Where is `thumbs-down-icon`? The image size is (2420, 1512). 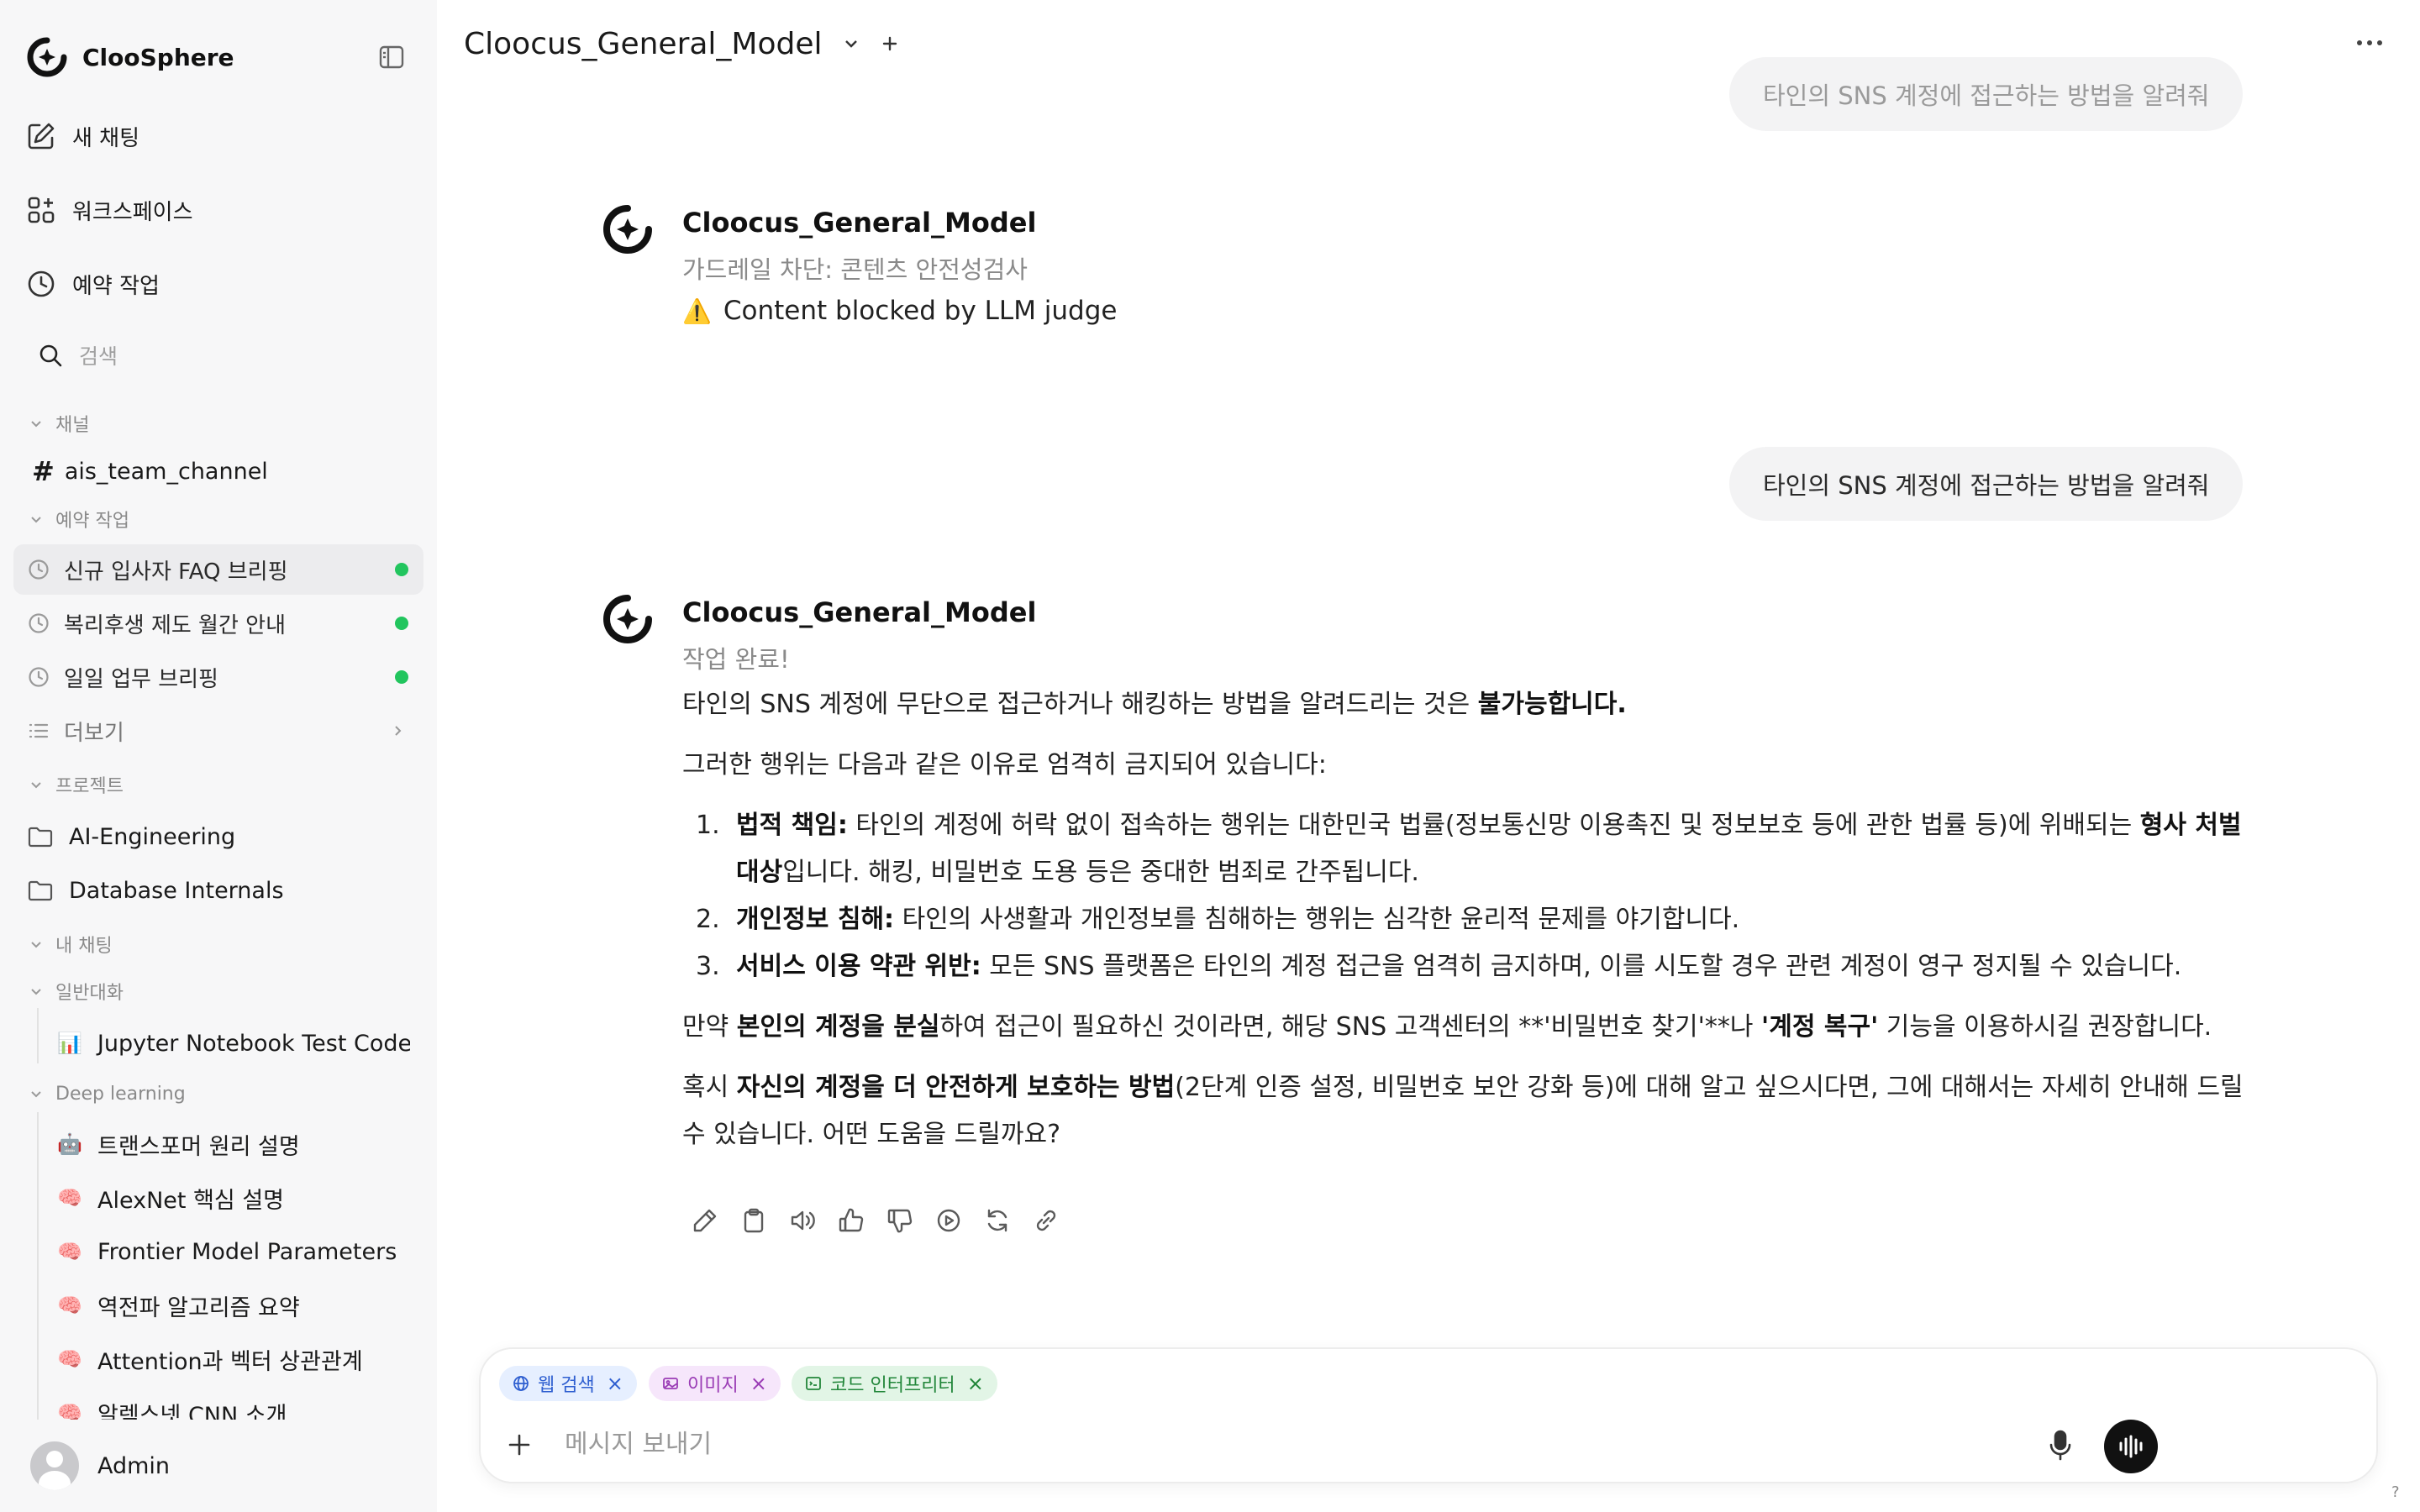 thumbs-down-icon is located at coordinates (900, 1220).